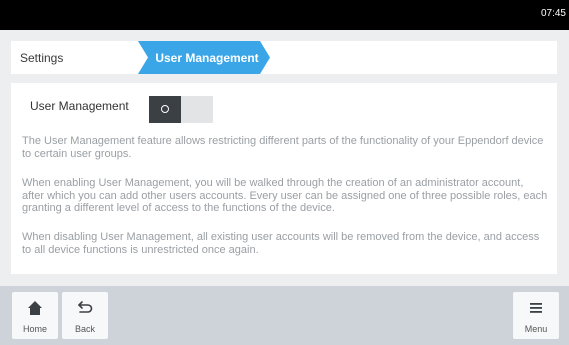 This screenshot has width=569, height=345. What do you see at coordinates (536, 315) in the screenshot?
I see `menu-button: Menu` at bounding box center [536, 315].